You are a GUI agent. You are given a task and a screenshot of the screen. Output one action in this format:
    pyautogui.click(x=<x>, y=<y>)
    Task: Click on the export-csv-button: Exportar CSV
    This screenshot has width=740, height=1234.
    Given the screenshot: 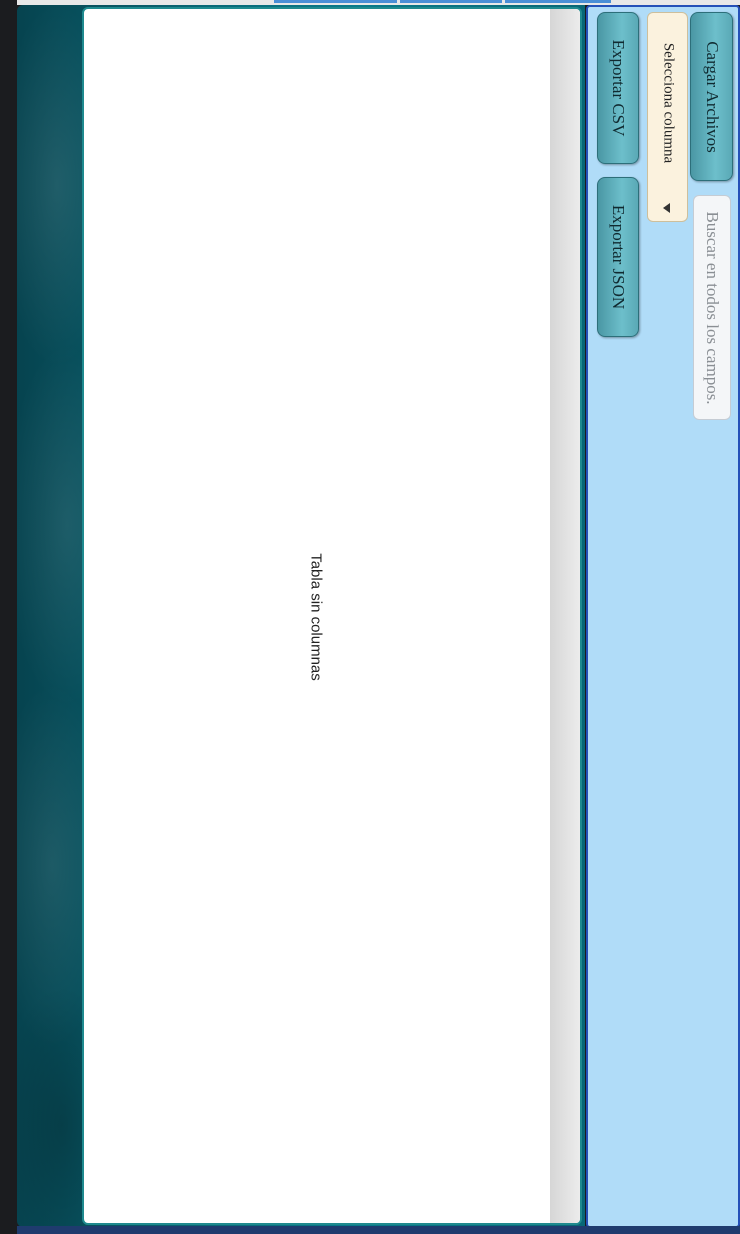 What is the action you would take?
    pyautogui.click(x=618, y=88)
    